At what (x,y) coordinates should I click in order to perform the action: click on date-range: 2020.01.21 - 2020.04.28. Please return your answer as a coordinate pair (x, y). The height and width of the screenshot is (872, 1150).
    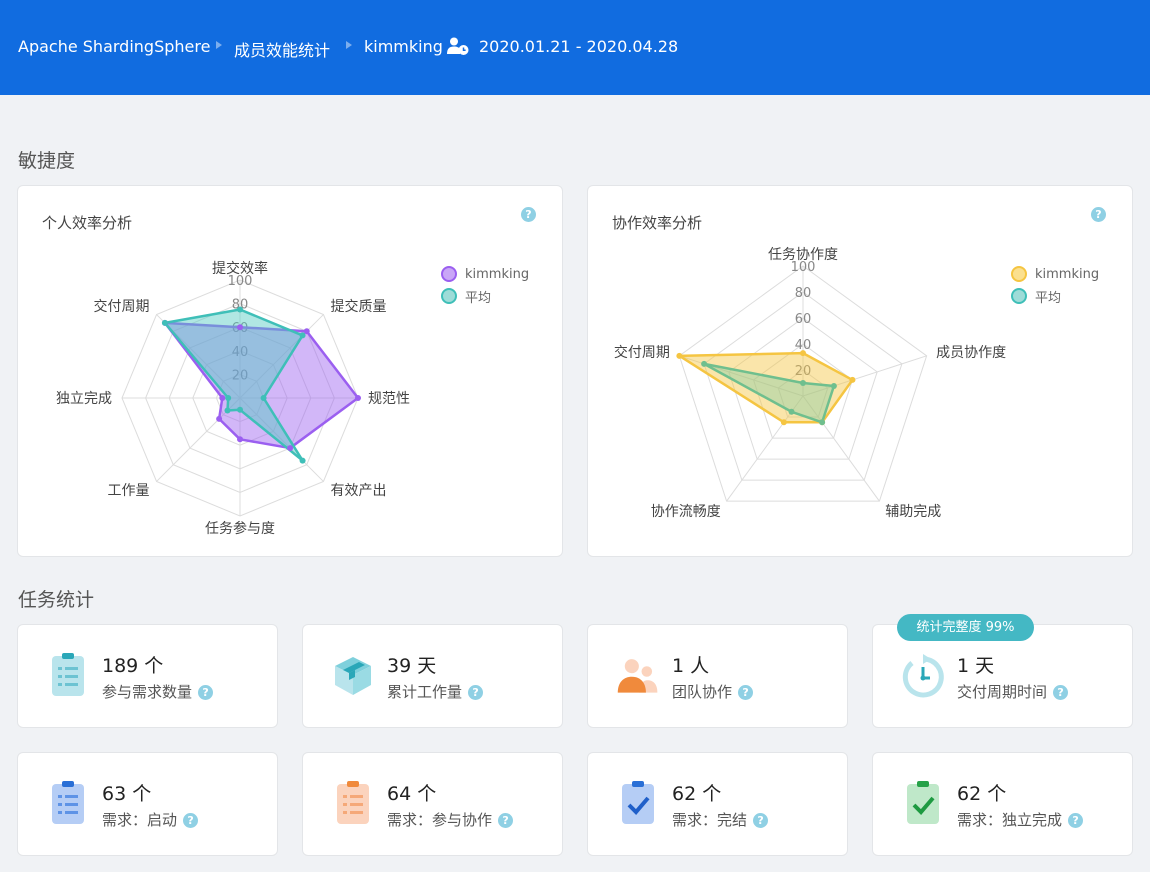
    Looking at the image, I should click on (578, 46).